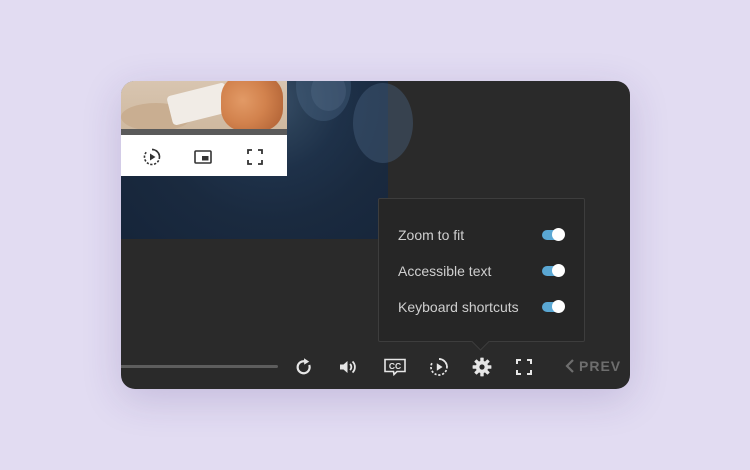 This screenshot has height=470, width=750. I want to click on setting-label: Zoom to fit, so click(431, 235).